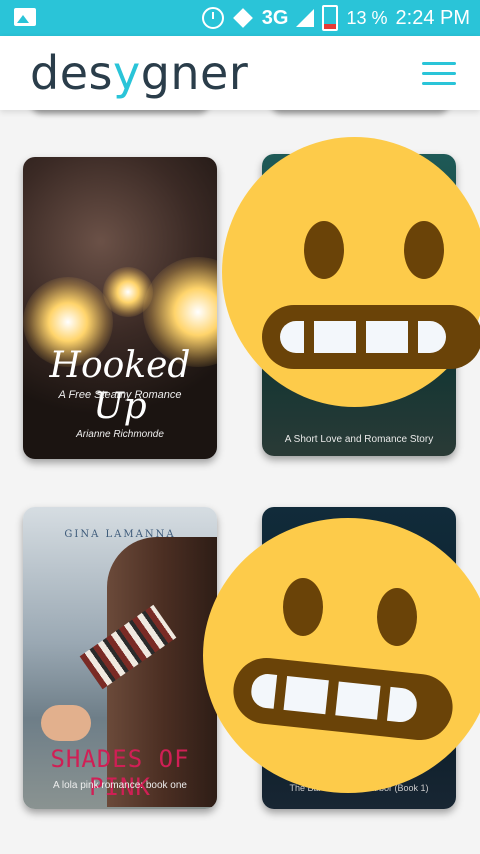 The height and width of the screenshot is (854, 480). Describe the element at coordinates (71, 73) in the screenshot. I see `logo-text-part1: des` at that location.